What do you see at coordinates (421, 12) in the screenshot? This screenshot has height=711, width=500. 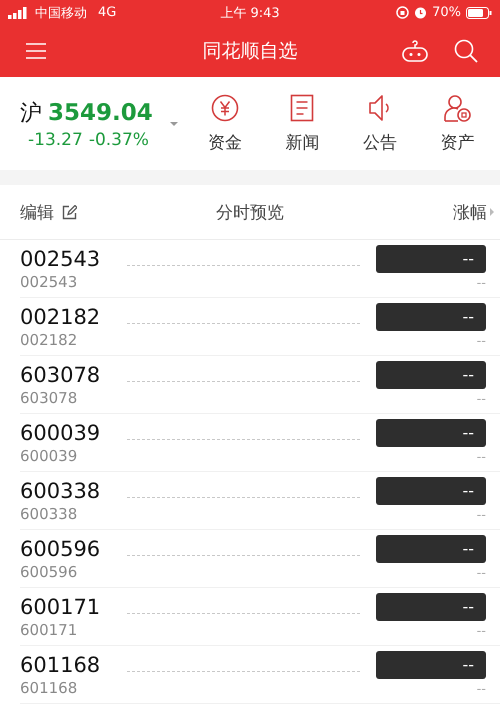 I see `alarm-icon` at bounding box center [421, 12].